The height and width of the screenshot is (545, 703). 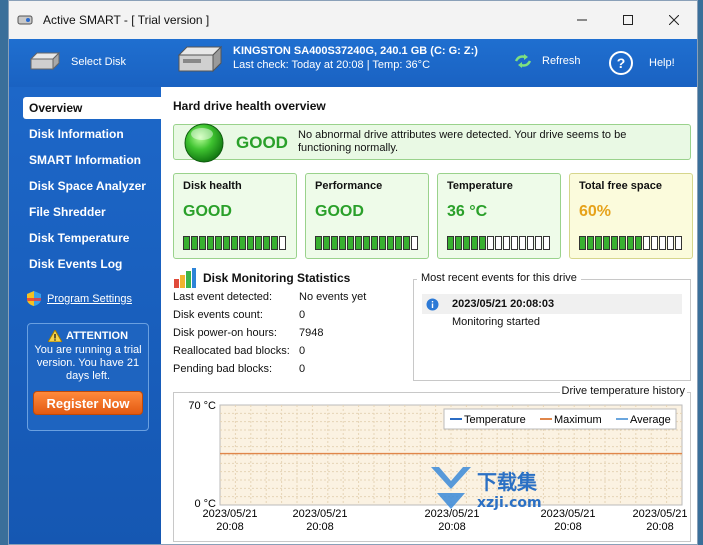 I want to click on recent-events-title: Most recent events for this drive, so click(x=499, y=278).